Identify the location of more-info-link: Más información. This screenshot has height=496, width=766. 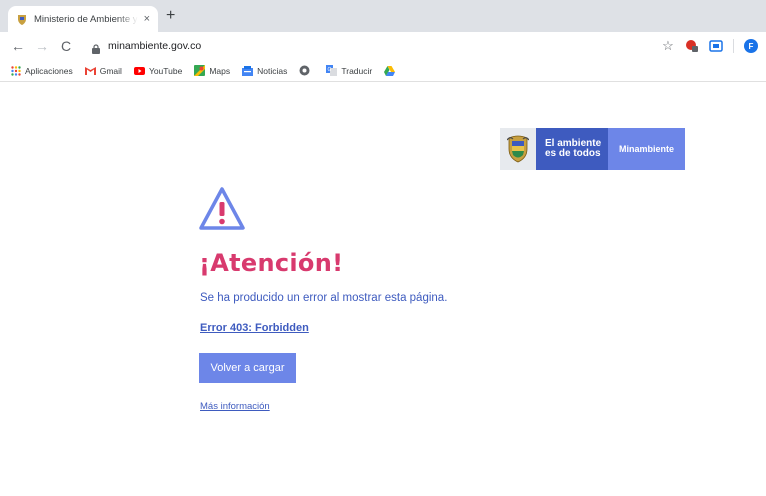
(235, 406).